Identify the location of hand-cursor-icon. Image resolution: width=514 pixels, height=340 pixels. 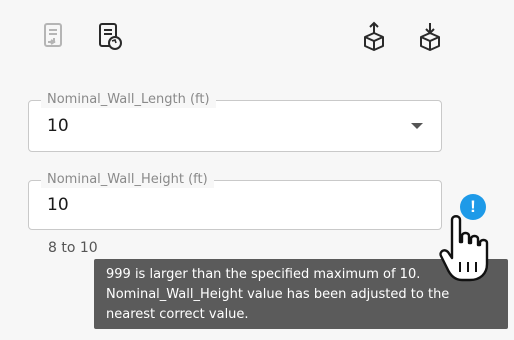
(464, 250).